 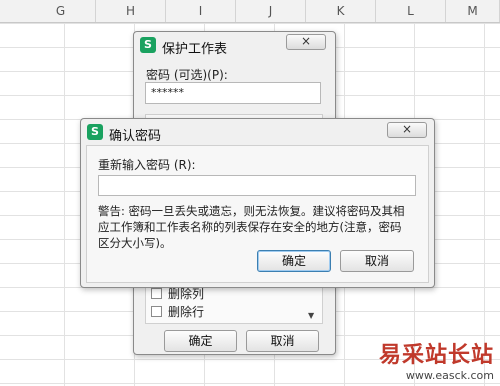 What do you see at coordinates (156, 293) in the screenshot?
I see `delete-columns-checkbox` at bounding box center [156, 293].